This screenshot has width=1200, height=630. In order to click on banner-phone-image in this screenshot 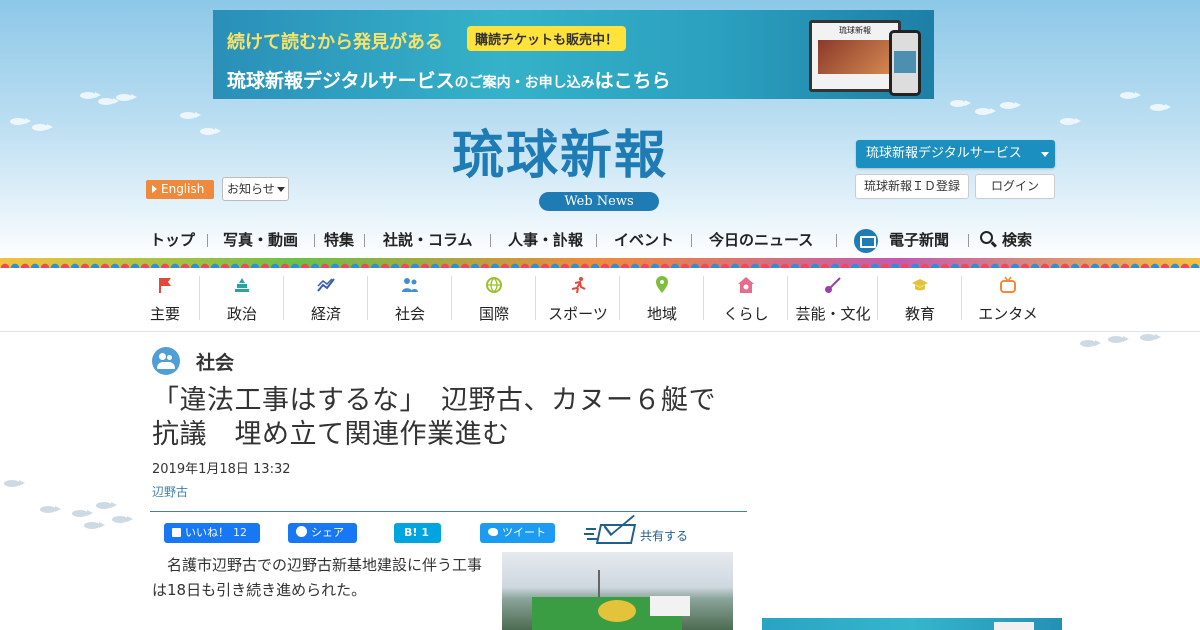, I will do `click(905, 63)`.